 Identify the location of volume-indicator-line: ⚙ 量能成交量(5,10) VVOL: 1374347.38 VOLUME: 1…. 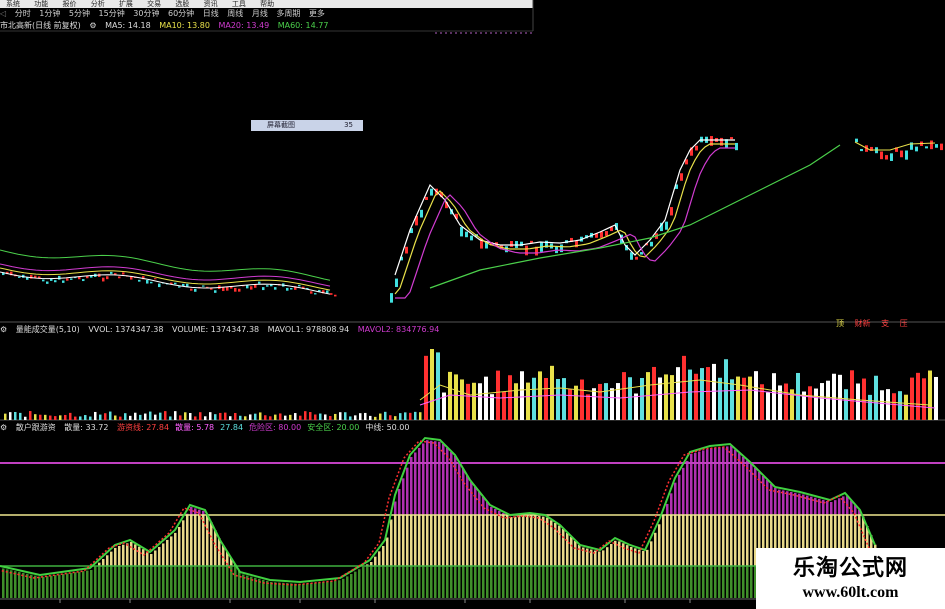
(222, 330).